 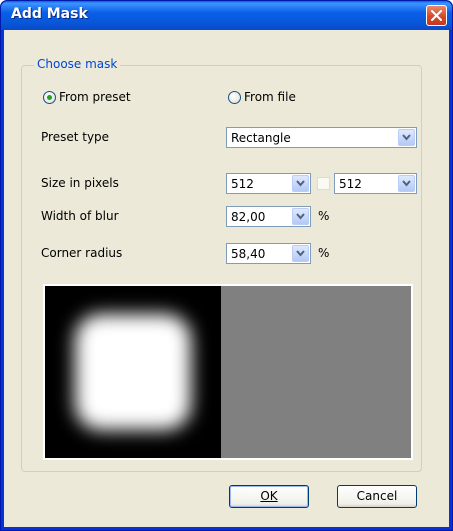 I want to click on size-width-select: 512, so click(x=268, y=183).